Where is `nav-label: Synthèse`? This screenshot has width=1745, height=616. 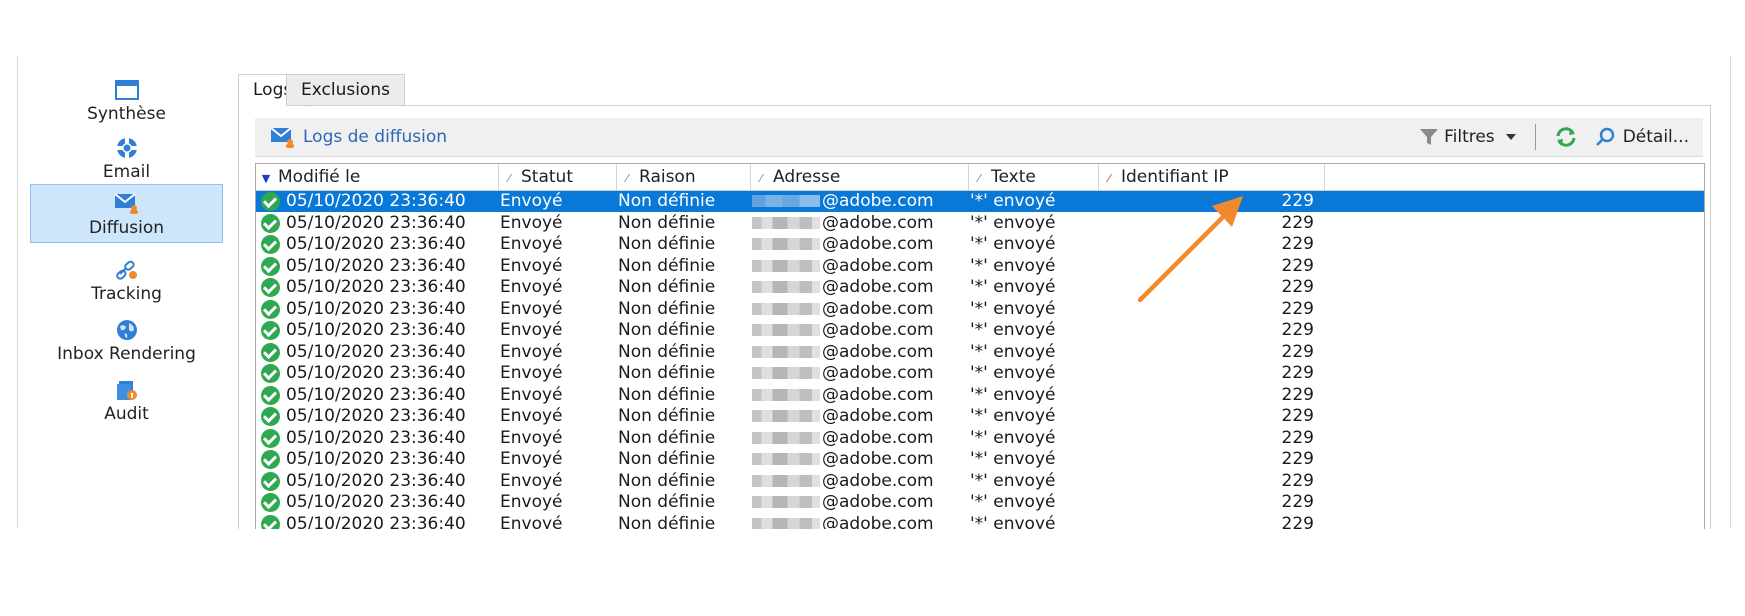
nav-label: Synthèse is located at coordinates (126, 114).